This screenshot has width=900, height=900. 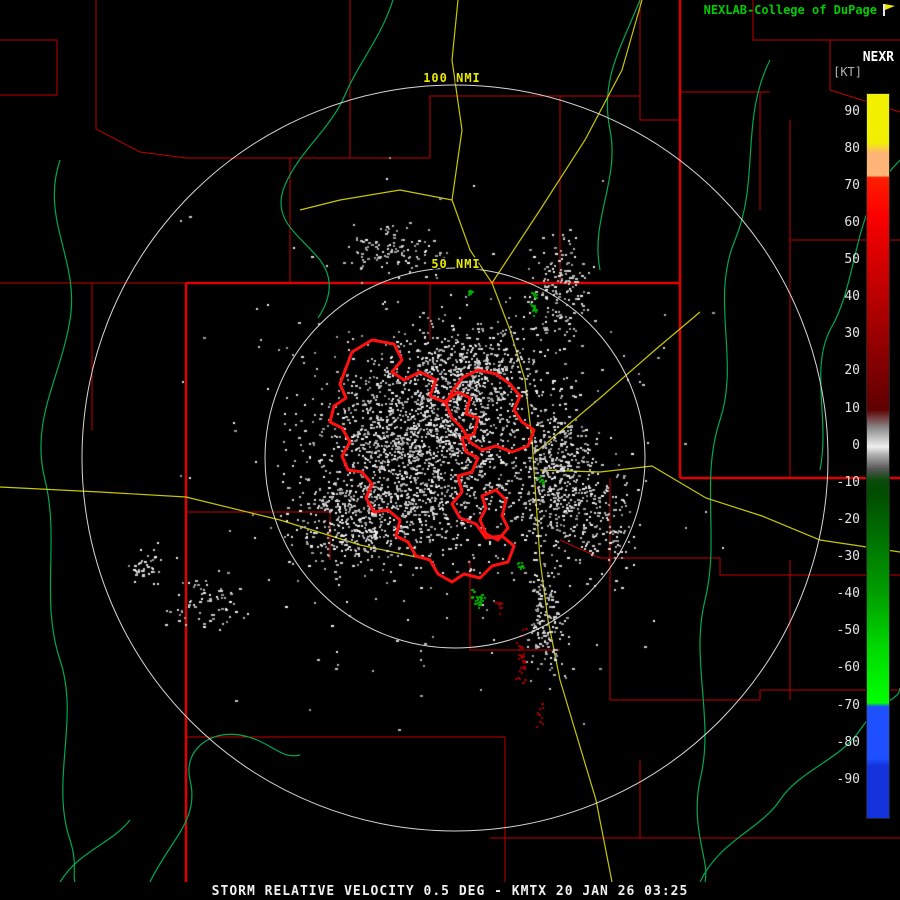 I want to click on warning-polygons, so click(x=432, y=461).